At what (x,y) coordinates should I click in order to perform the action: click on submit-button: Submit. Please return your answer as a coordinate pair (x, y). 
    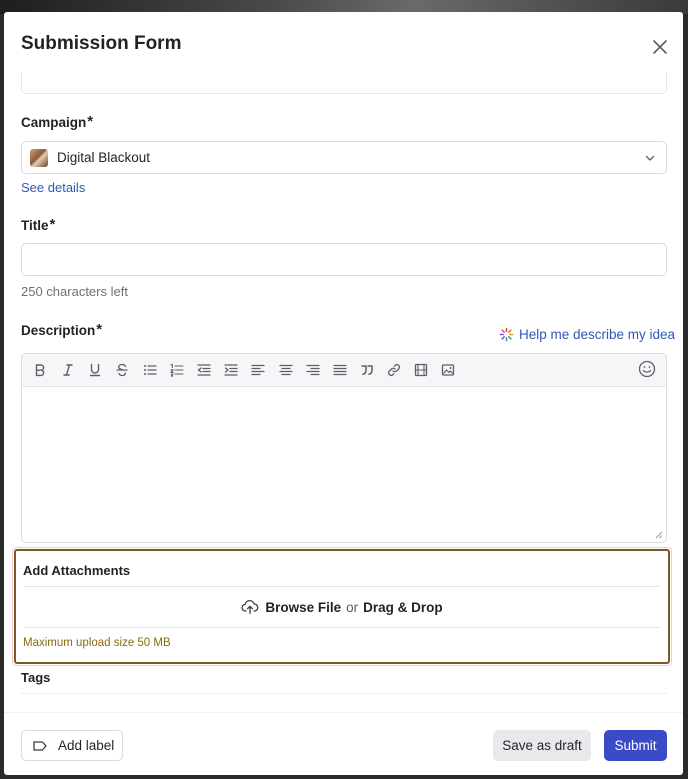
    Looking at the image, I should click on (635, 745).